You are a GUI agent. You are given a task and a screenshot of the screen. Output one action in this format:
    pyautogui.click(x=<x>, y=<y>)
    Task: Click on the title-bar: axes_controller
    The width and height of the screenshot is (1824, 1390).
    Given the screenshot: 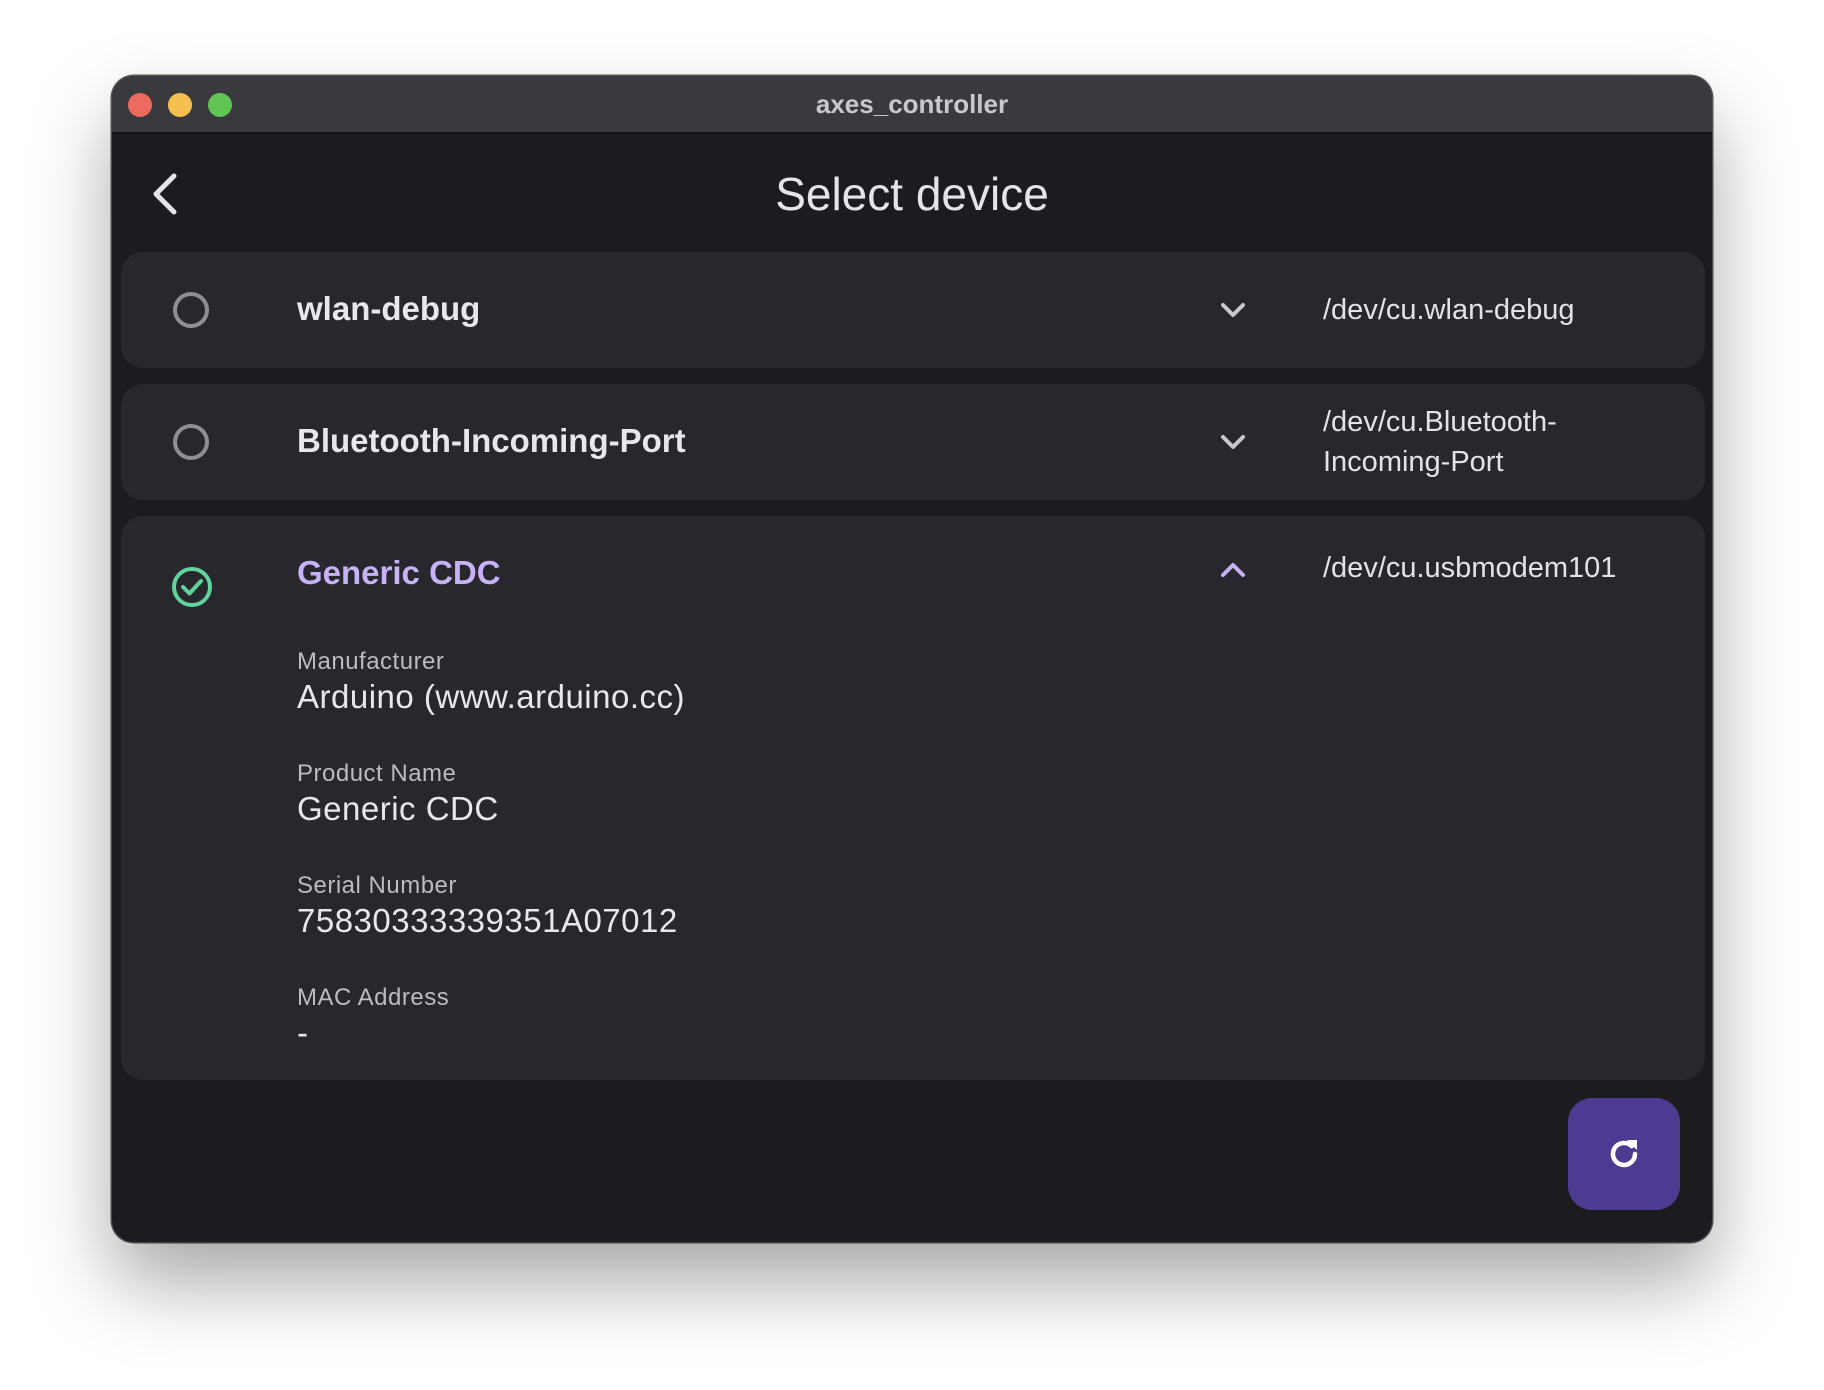 What is the action you would take?
    pyautogui.click(x=912, y=105)
    